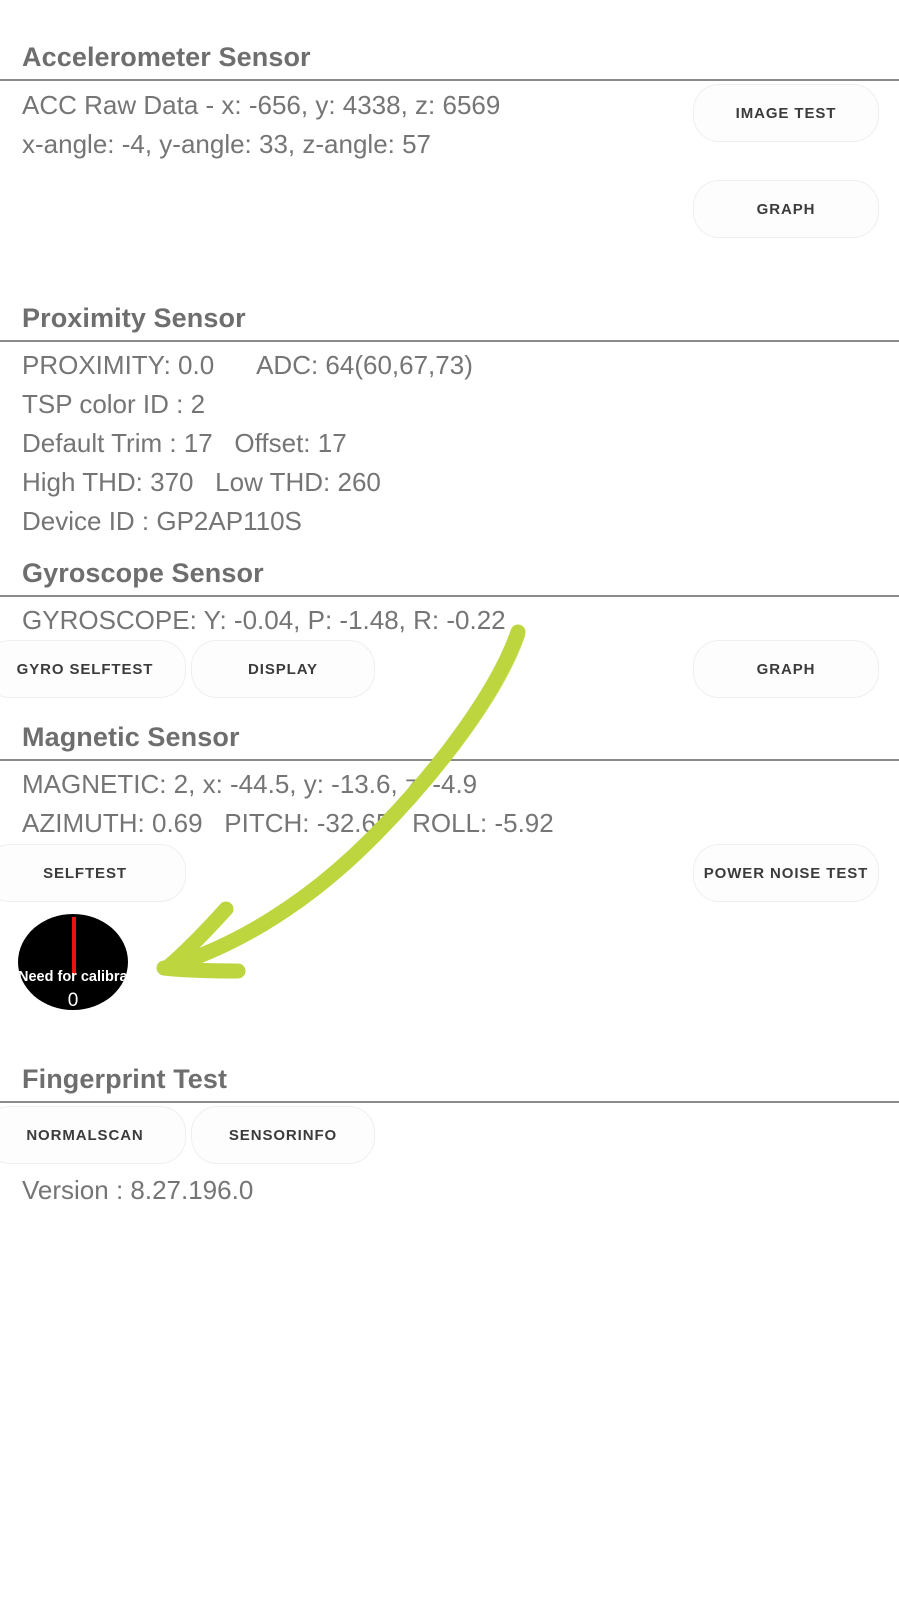 The image size is (899, 1600). Describe the element at coordinates (247, 365) in the screenshot. I see `proximity-line-1: PROXIMITY: 0.0 ADC: 64(60,67,73)` at that location.